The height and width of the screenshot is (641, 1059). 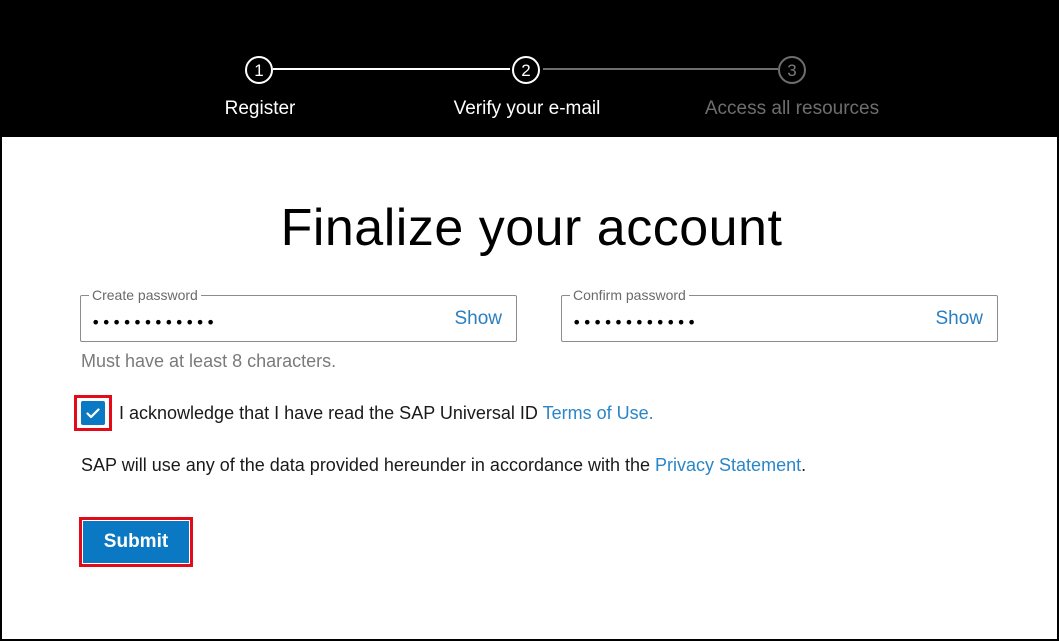 What do you see at coordinates (629, 295) in the screenshot?
I see `confirm-password-label: Confirm password` at bounding box center [629, 295].